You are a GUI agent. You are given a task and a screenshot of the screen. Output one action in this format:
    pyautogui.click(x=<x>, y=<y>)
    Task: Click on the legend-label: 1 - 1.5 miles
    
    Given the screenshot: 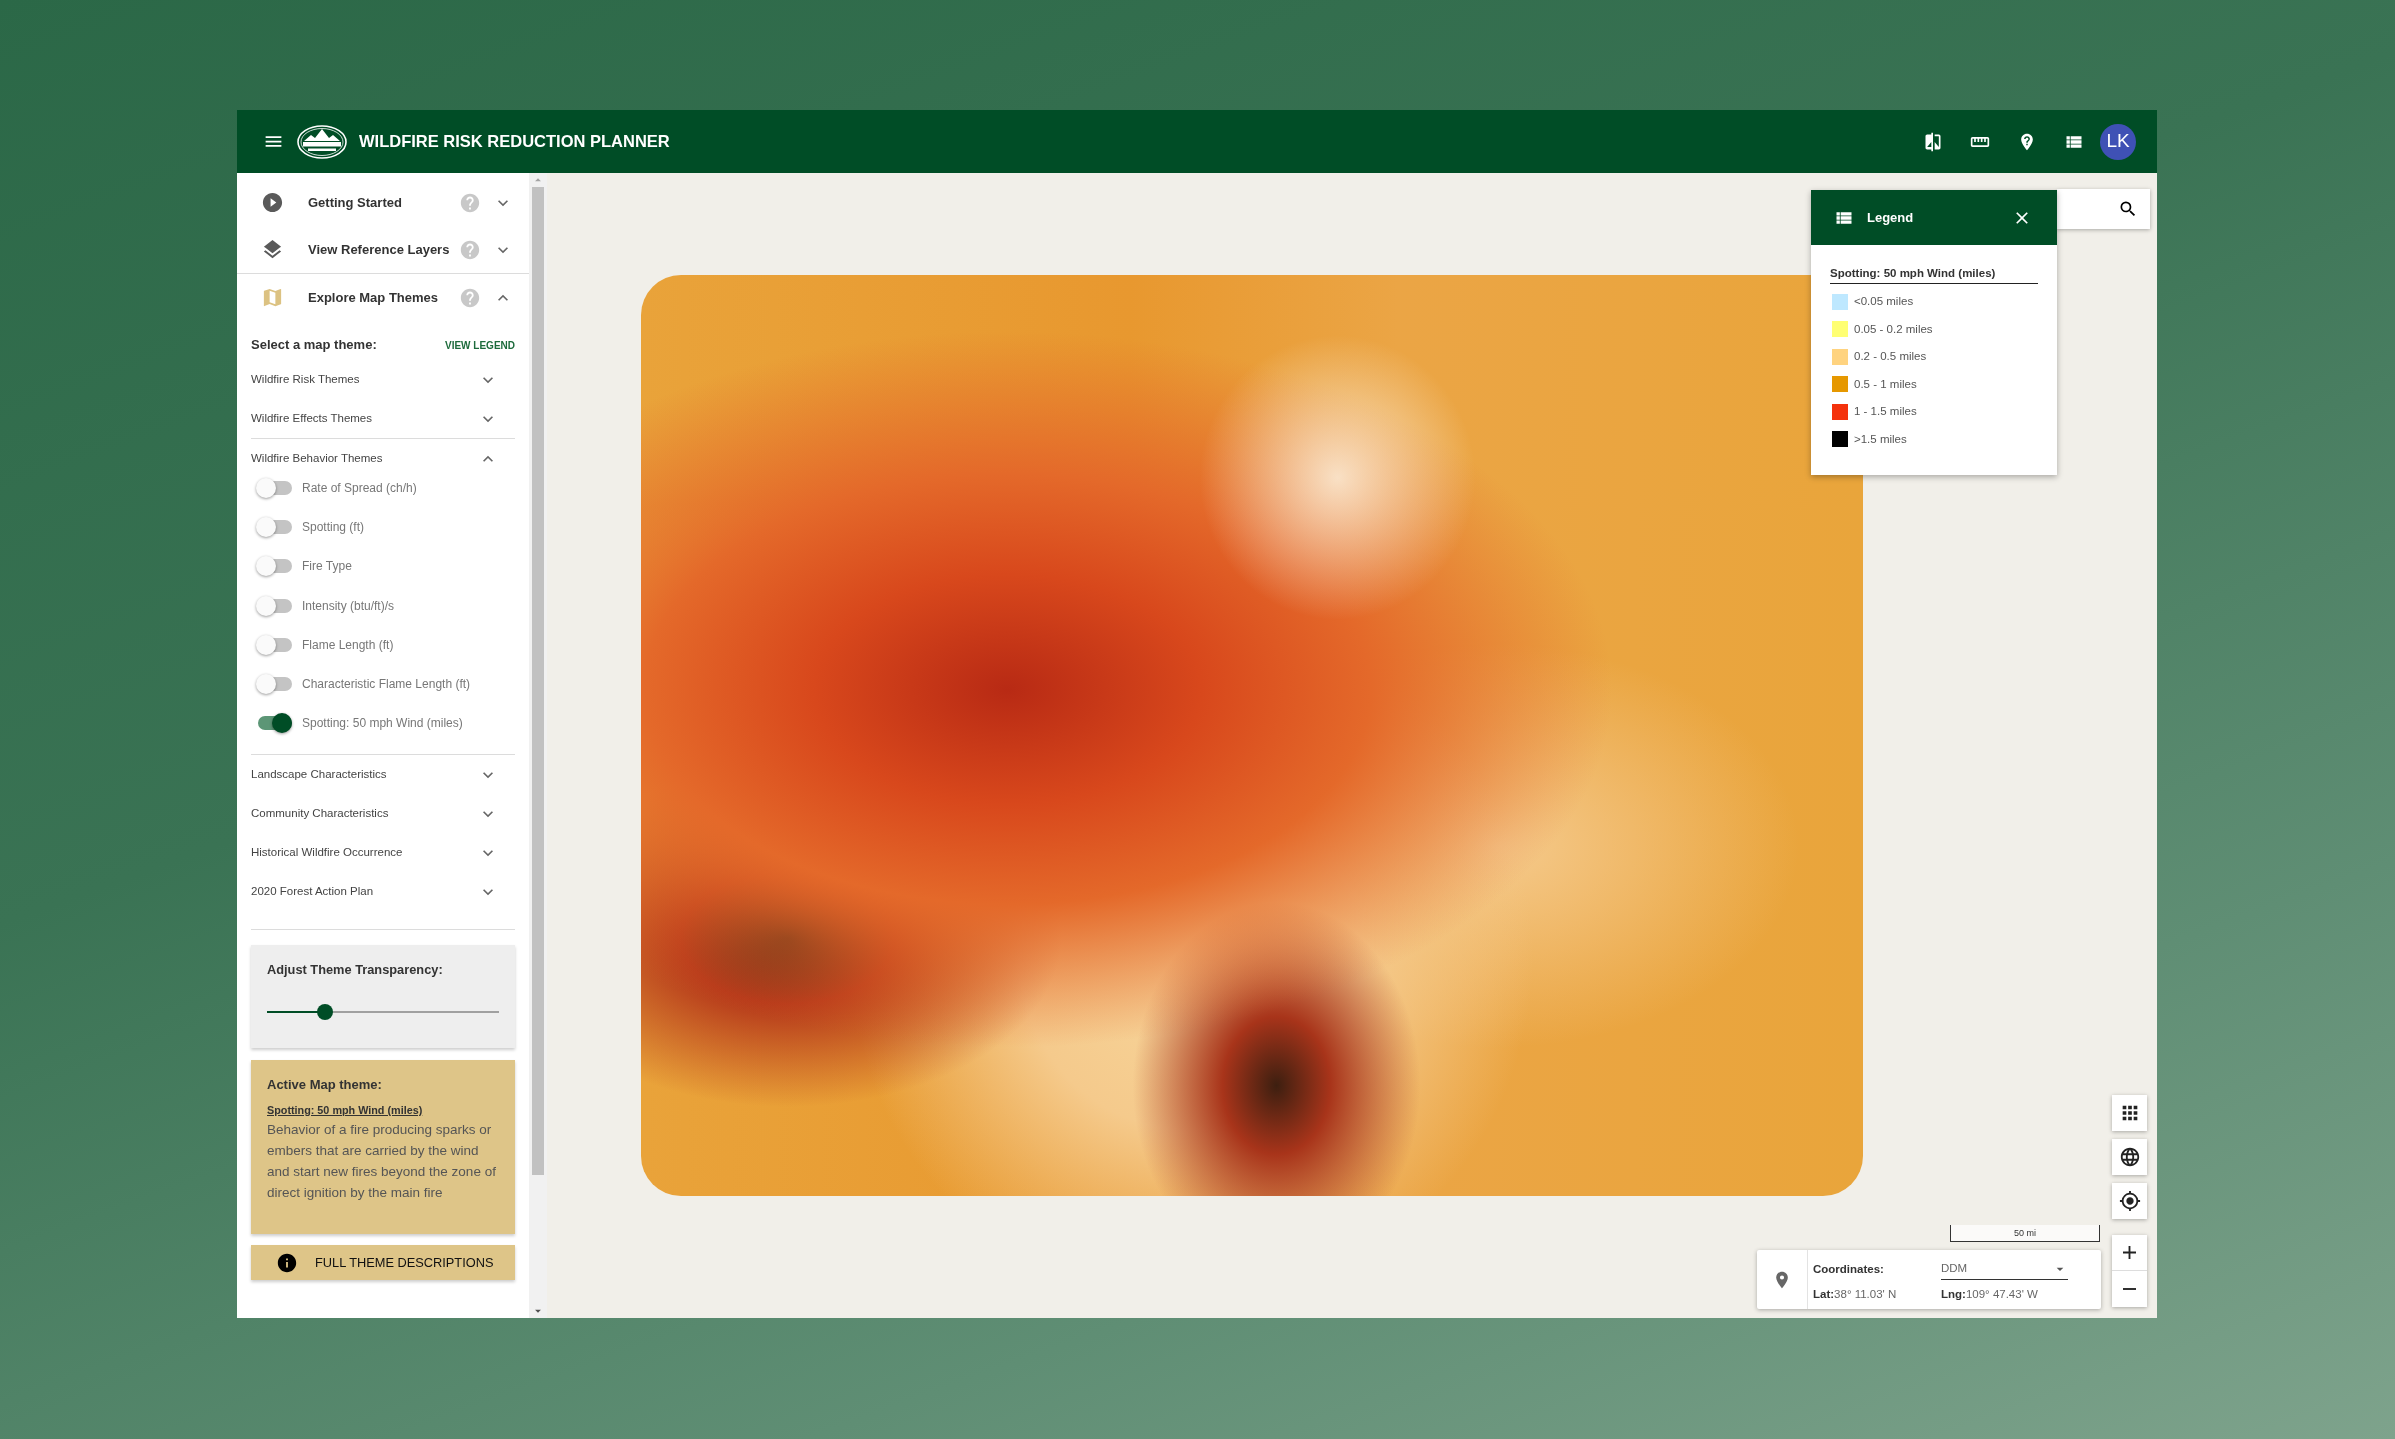 What is the action you would take?
    pyautogui.click(x=1885, y=412)
    